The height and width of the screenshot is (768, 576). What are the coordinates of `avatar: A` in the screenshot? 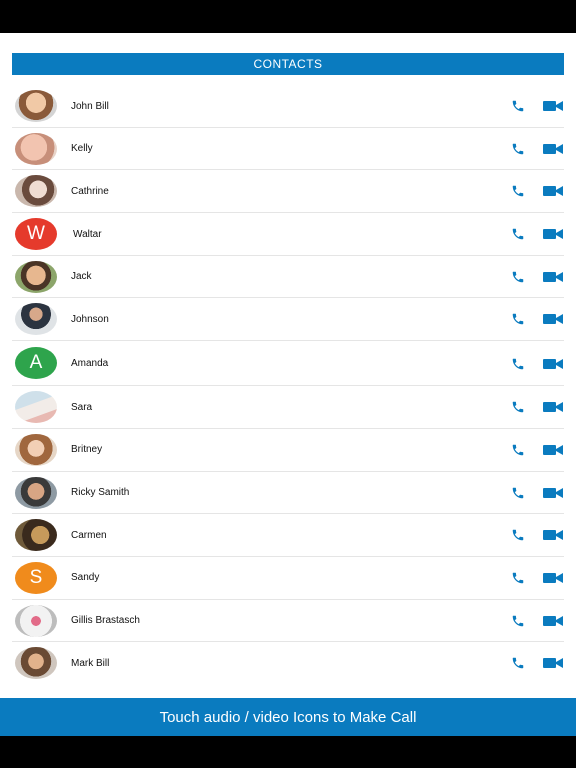 It's located at (36, 363).